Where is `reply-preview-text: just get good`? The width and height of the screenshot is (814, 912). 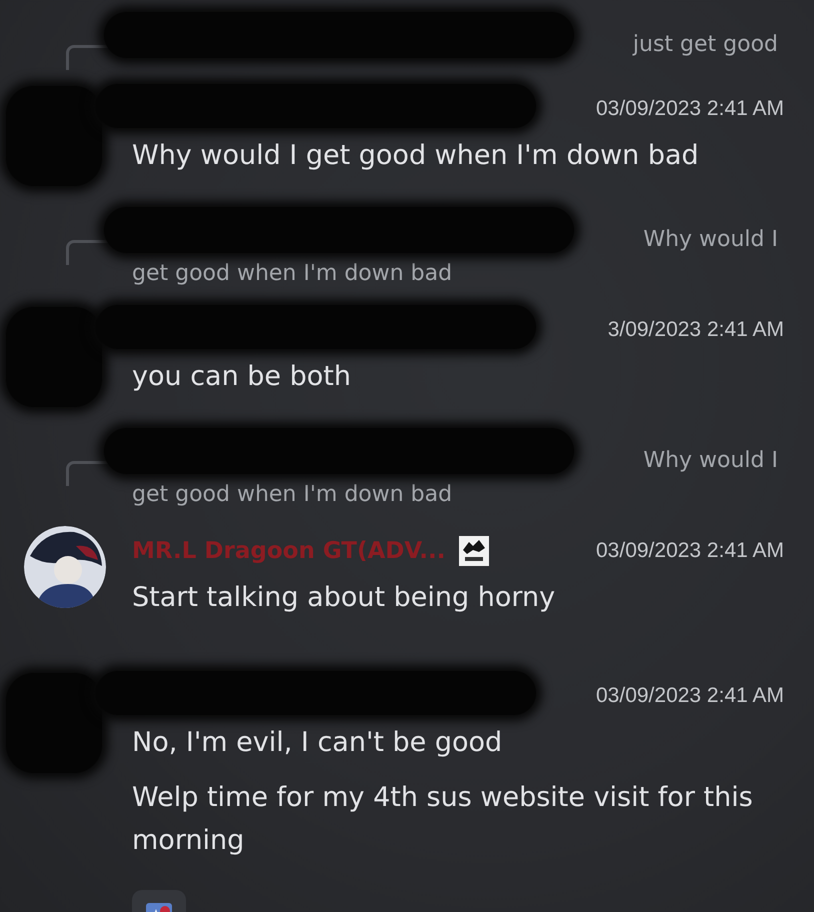
reply-preview-text: just get good is located at coordinates (705, 45).